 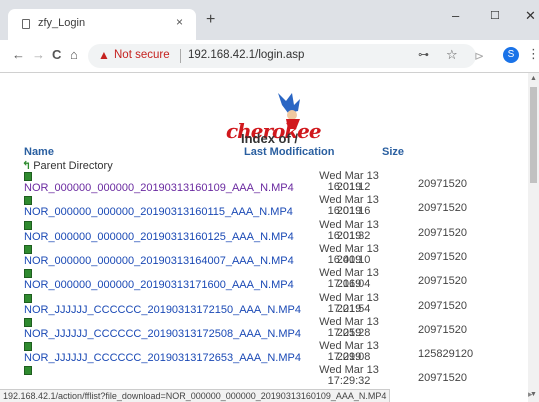 I want to click on security-label: Not secure, so click(x=142, y=55).